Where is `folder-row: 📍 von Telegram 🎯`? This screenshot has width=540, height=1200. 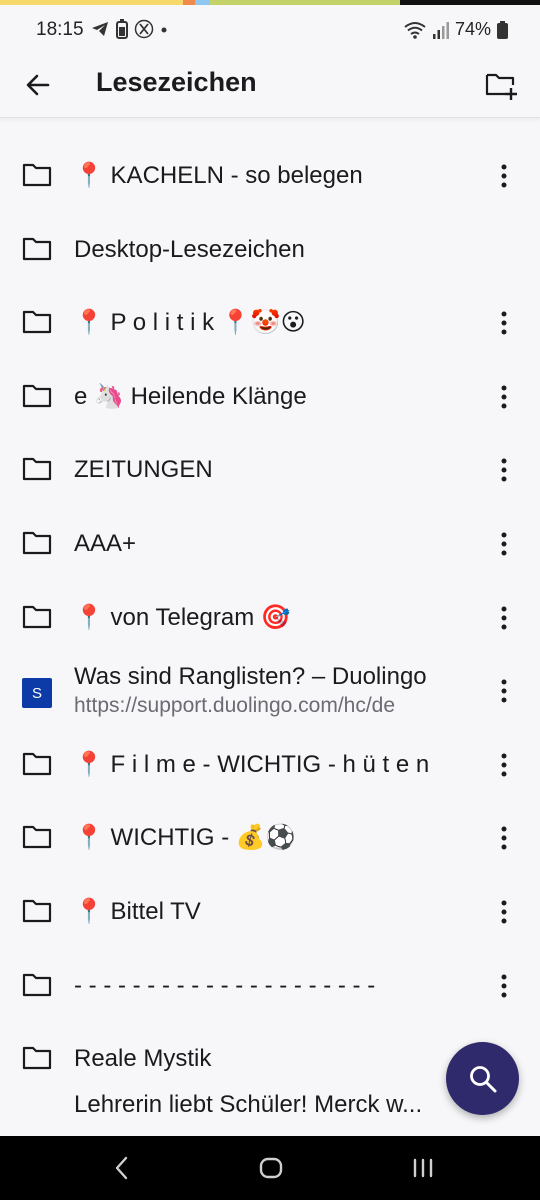 folder-row: 📍 von Telegram 🎯 is located at coordinates (270, 618).